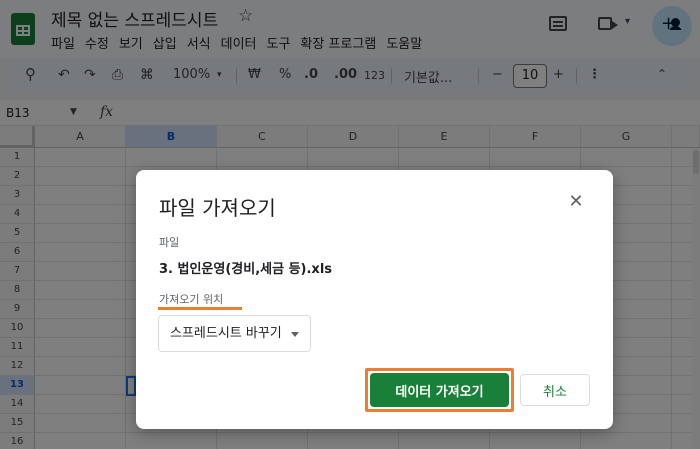 This screenshot has height=449, width=700. I want to click on dialog-title: 파일 가져오기, so click(217, 208).